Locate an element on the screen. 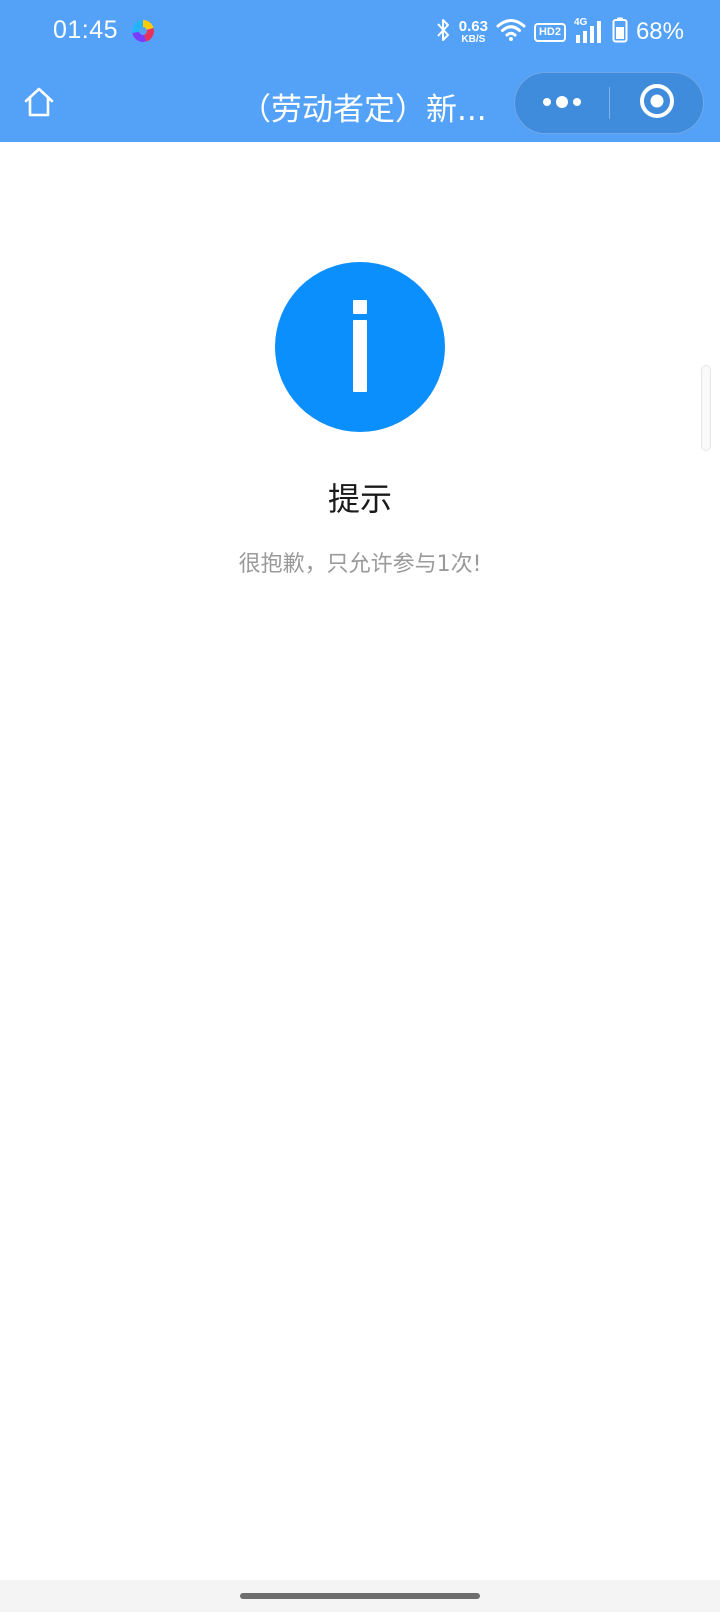  more-icon is located at coordinates (562, 103).